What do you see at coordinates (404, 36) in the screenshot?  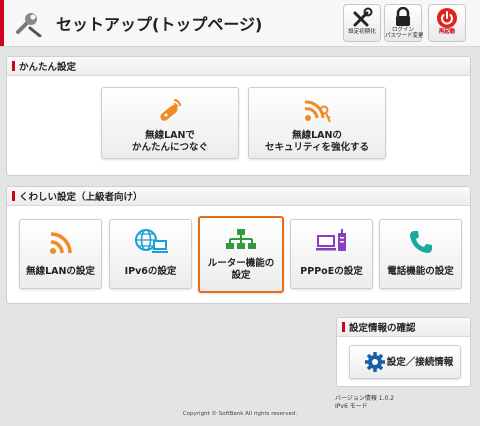 I see `login-password-label-2: パスワード変更` at bounding box center [404, 36].